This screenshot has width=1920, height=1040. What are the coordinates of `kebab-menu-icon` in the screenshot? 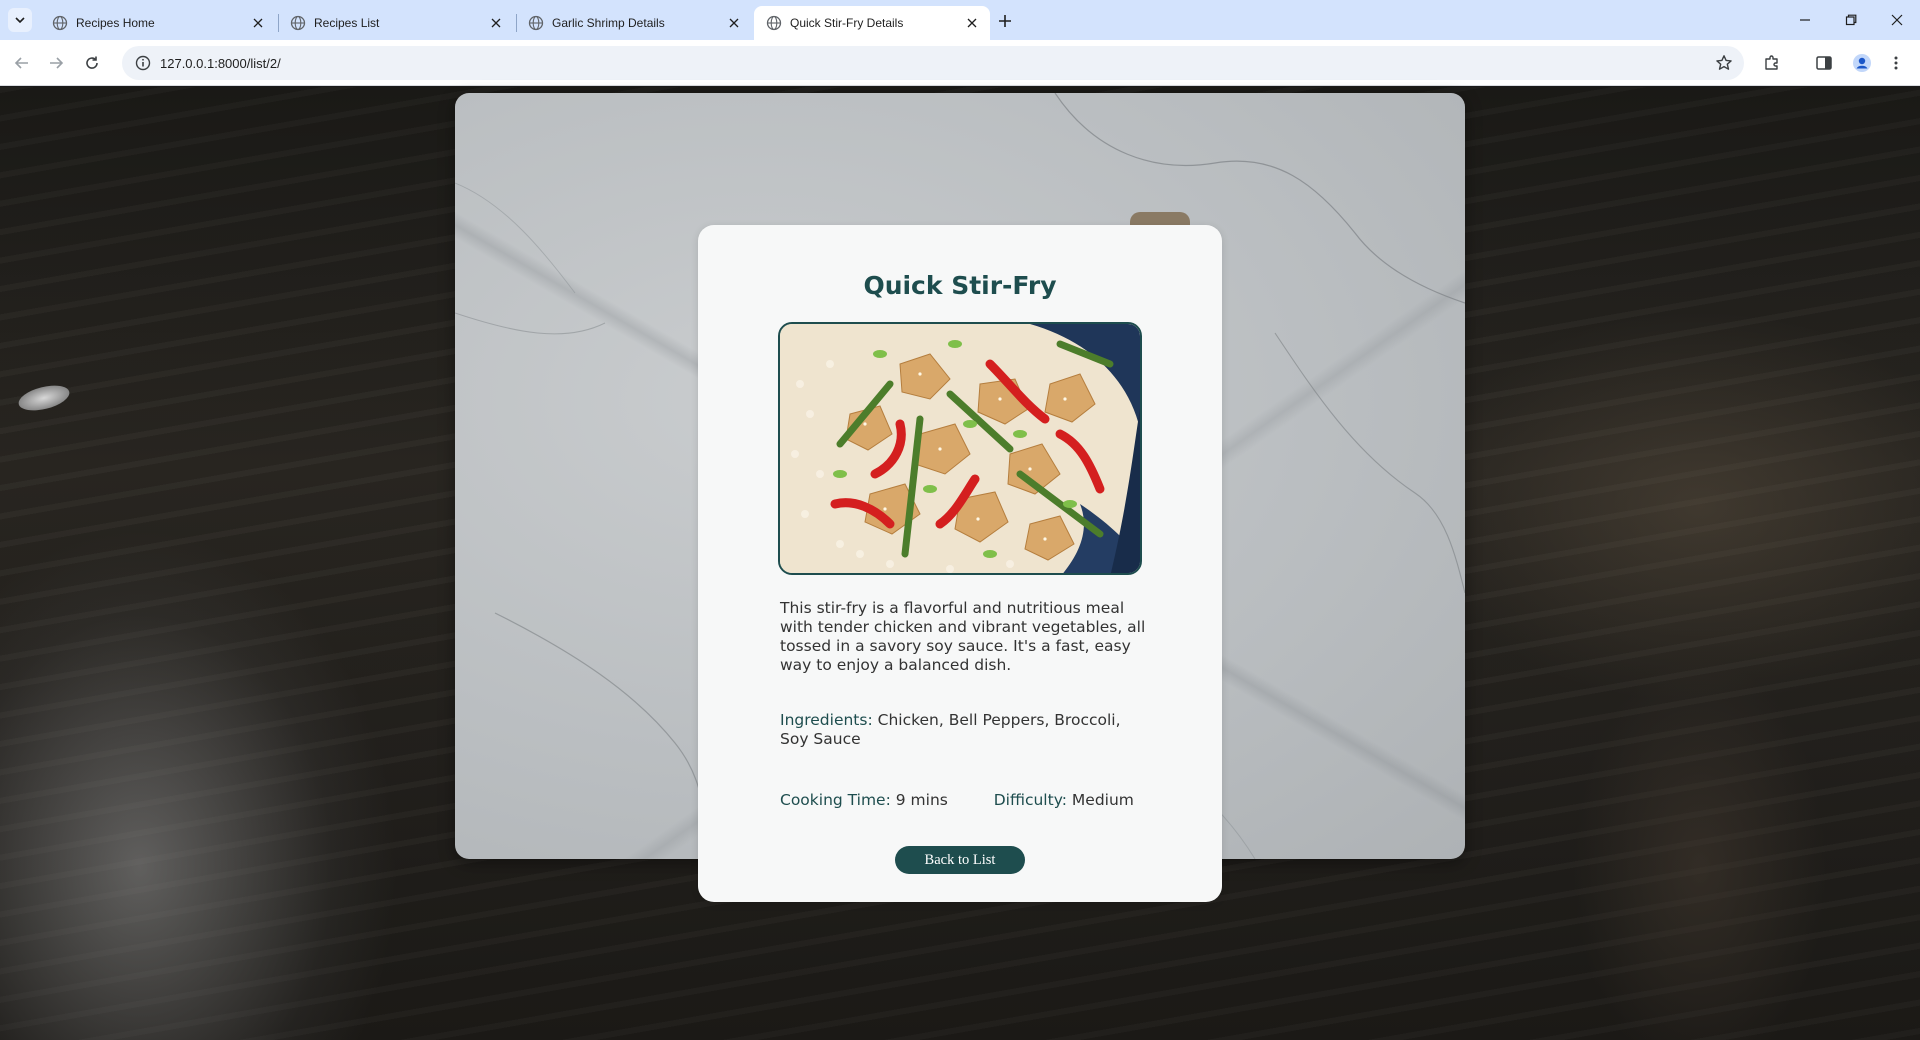 It's located at (1896, 63).